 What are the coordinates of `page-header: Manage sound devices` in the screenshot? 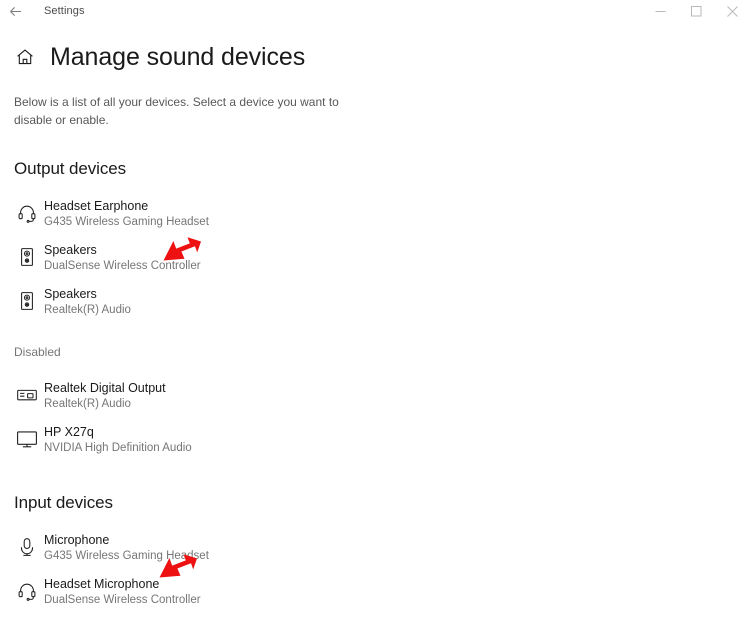 It's located at (375, 57).